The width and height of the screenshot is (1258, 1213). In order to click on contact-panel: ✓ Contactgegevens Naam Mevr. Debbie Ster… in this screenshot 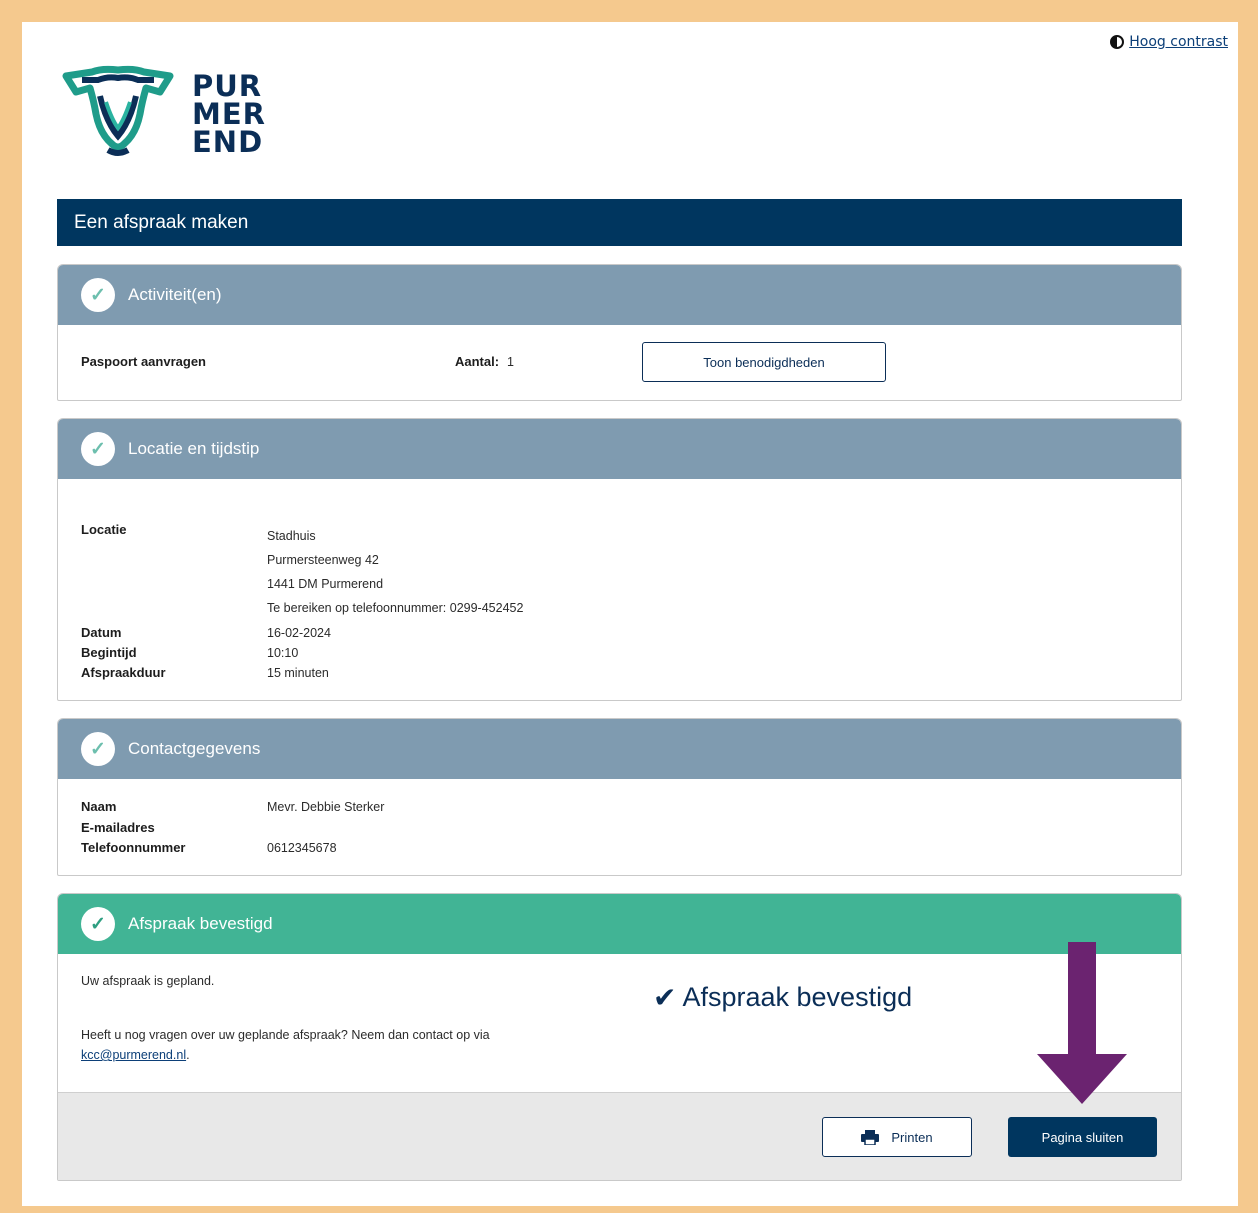, I will do `click(619, 797)`.